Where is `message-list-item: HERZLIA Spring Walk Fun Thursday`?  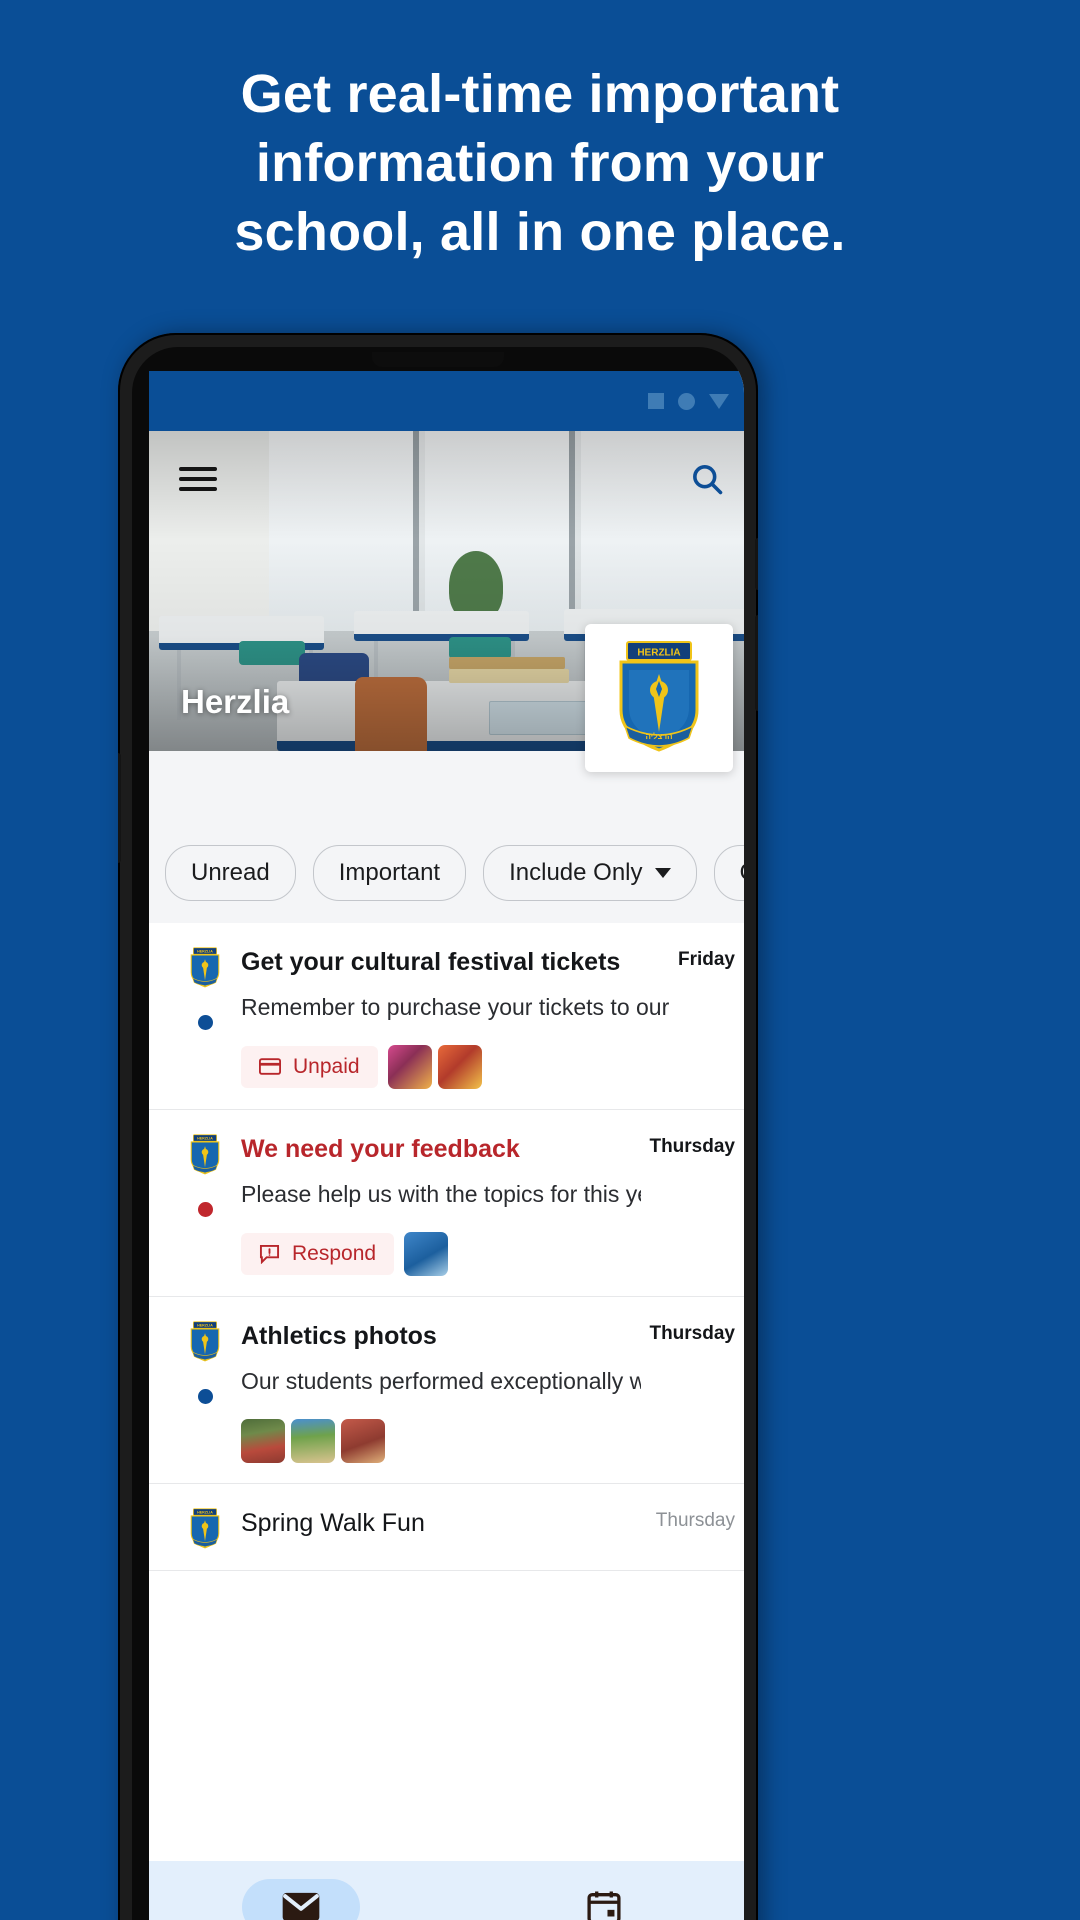
message-list-item: HERZLIA Spring Walk Fun Thursday is located at coordinates (446, 1527).